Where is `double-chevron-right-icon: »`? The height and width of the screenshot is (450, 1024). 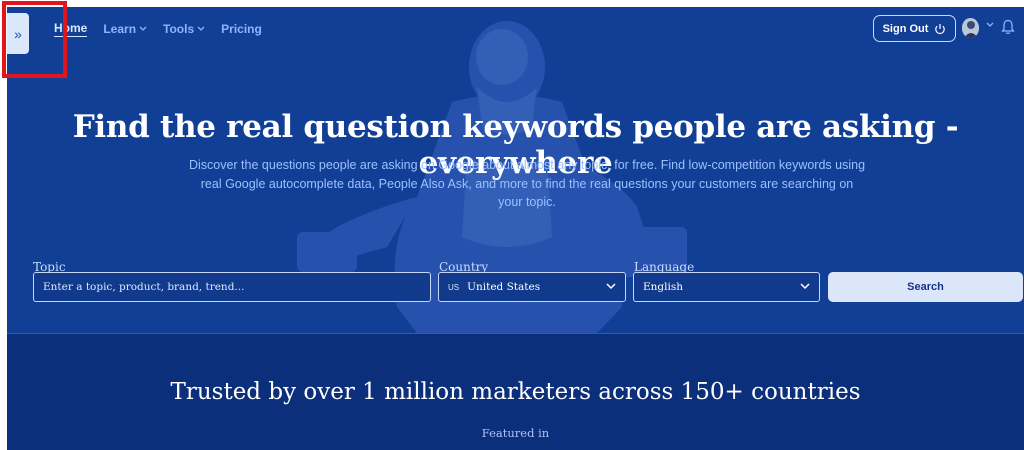
double-chevron-right-icon: » is located at coordinates (18, 33).